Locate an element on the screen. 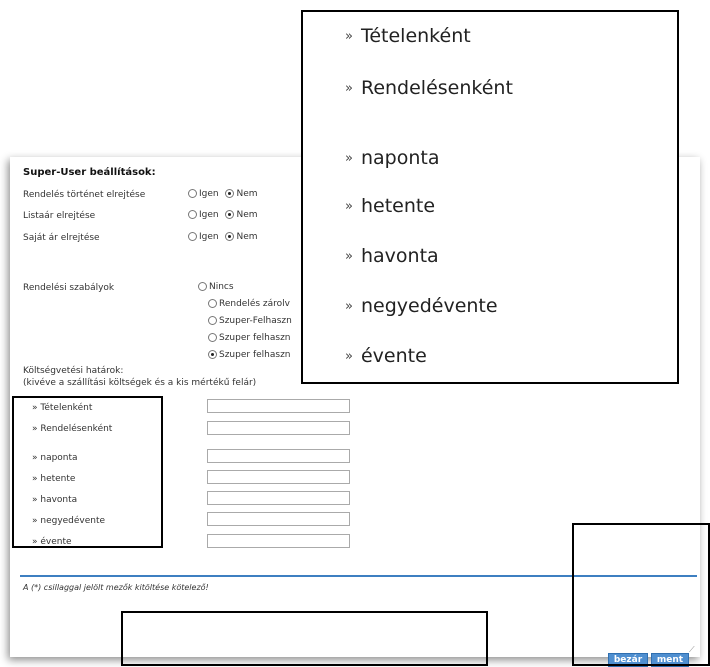 This screenshot has height=667, width=710. order-rules-label: Rendelési szabályok is located at coordinates (69, 288).